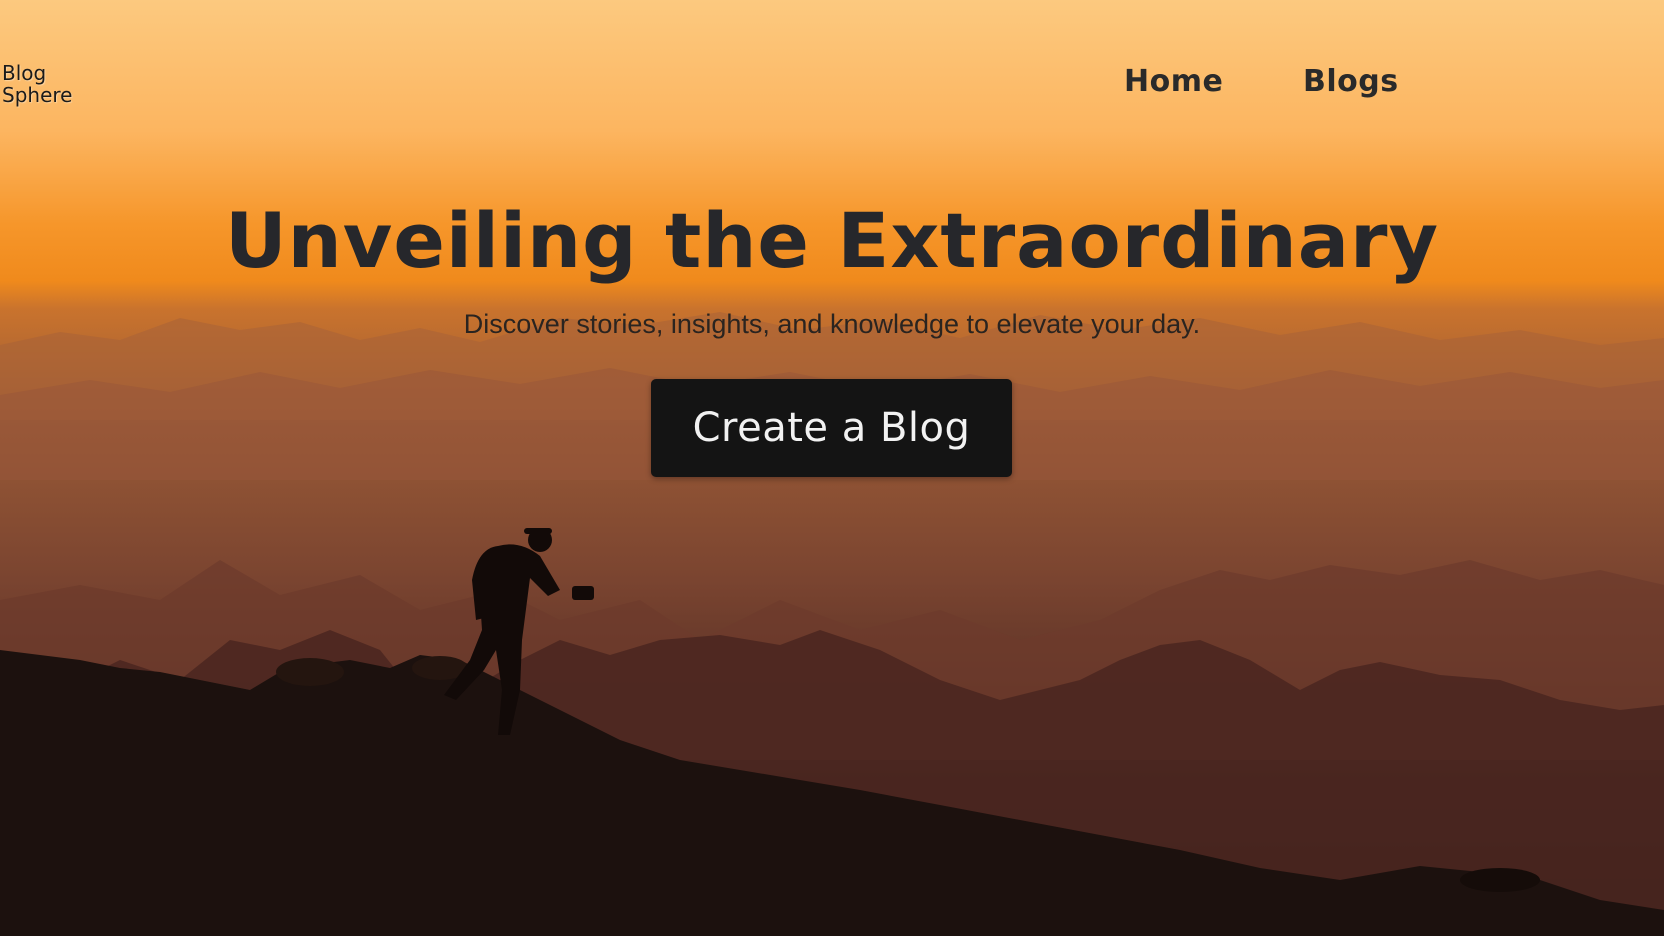  Describe the element at coordinates (832, 240) in the screenshot. I see `hero-title: Unveiling the Extraordinary` at that location.